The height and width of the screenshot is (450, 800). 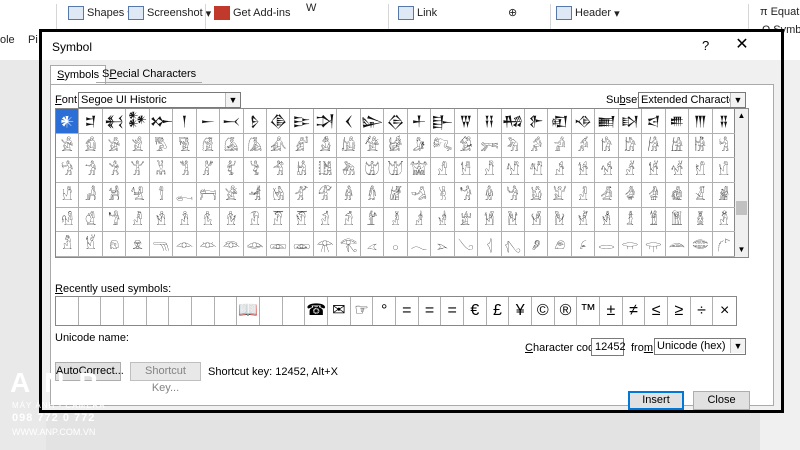 What do you see at coordinates (654, 244) in the screenshot?
I see `symbol-cell: 𓂍` at bounding box center [654, 244].